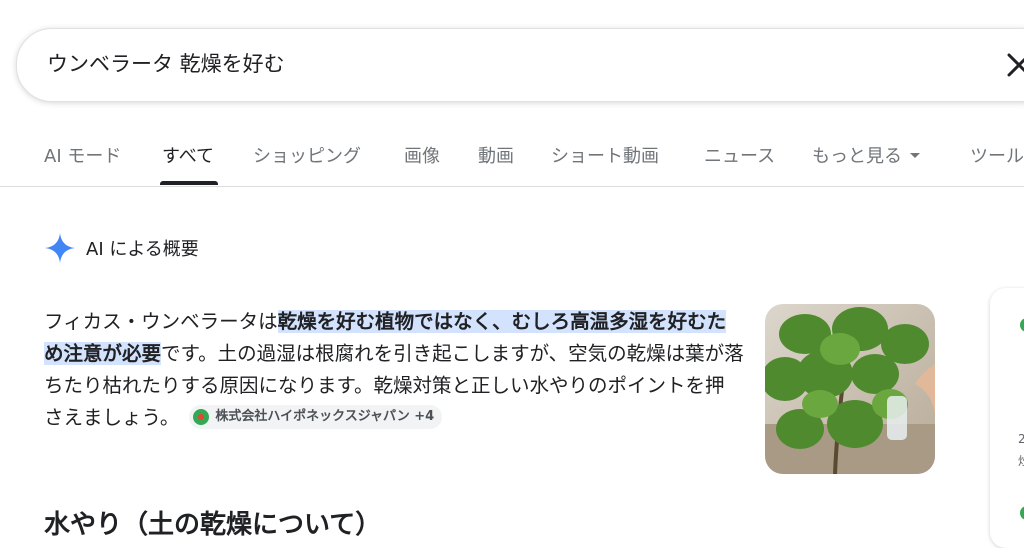 The height and width of the screenshot is (548, 1024). What do you see at coordinates (422, 155) in the screenshot?
I see `tab-images: 画像` at bounding box center [422, 155].